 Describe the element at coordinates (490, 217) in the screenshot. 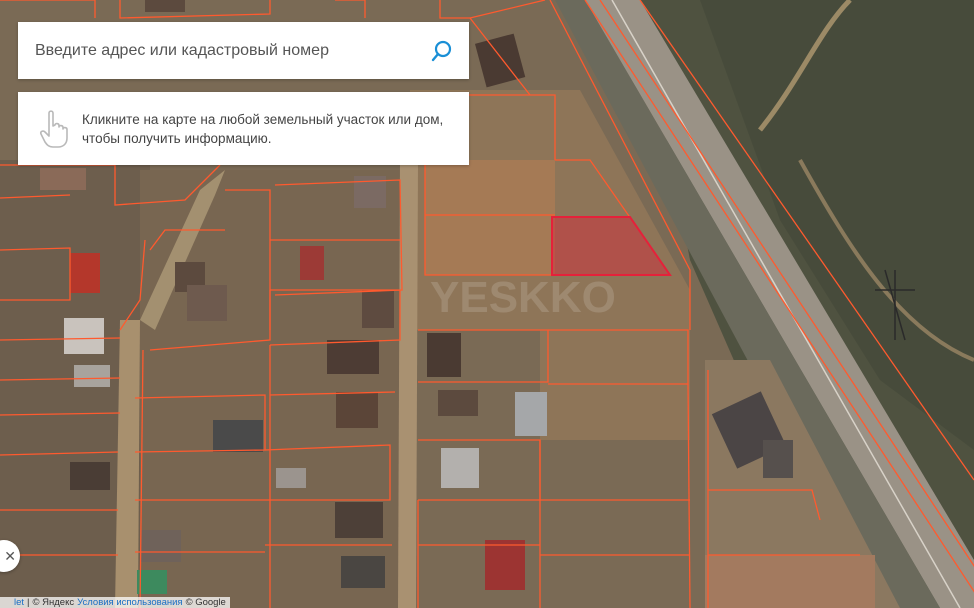

I see `field-light` at that location.